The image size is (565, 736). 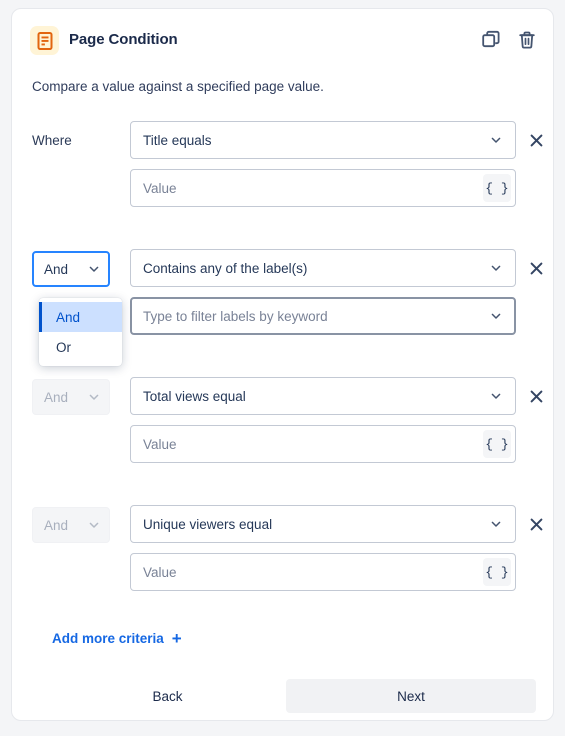 I want to click on condition-select-2: Contains any of the label(s), so click(x=323, y=268).